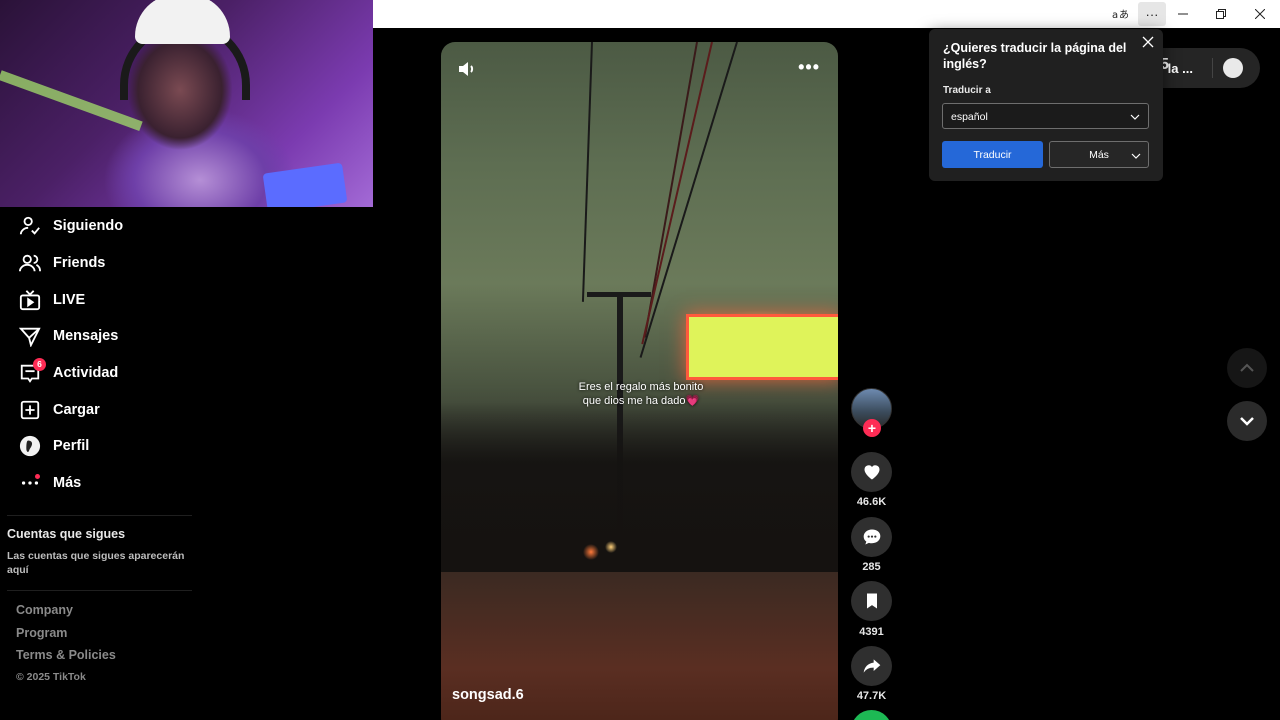 This screenshot has width=1280, height=720. What do you see at coordinates (30, 300) in the screenshot?
I see `live-icon` at bounding box center [30, 300].